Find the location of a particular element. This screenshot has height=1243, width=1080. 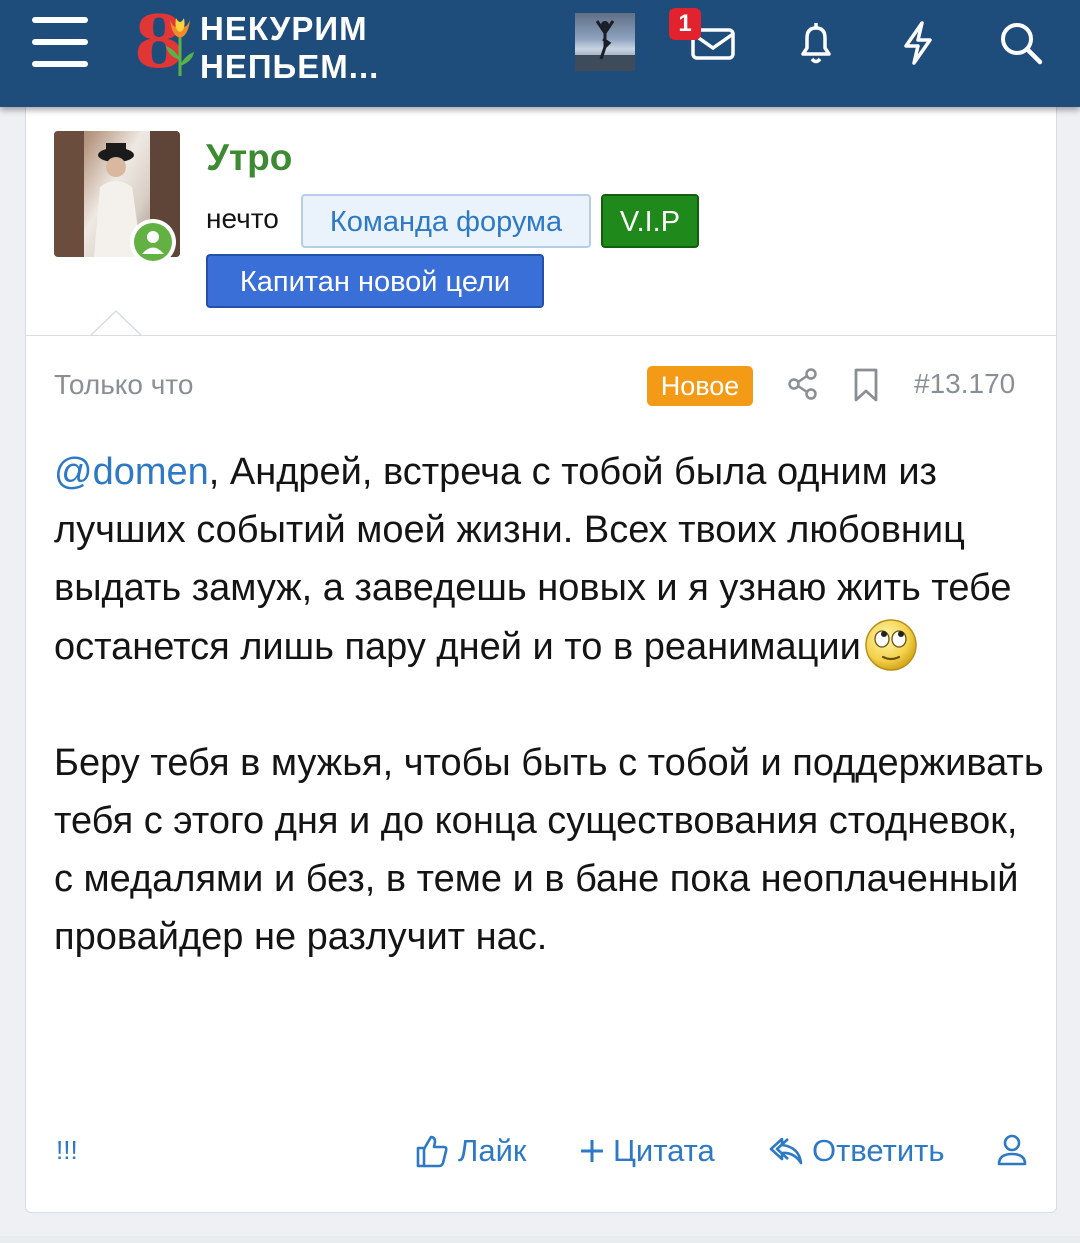

online-status-icon is located at coordinates (153, 242).